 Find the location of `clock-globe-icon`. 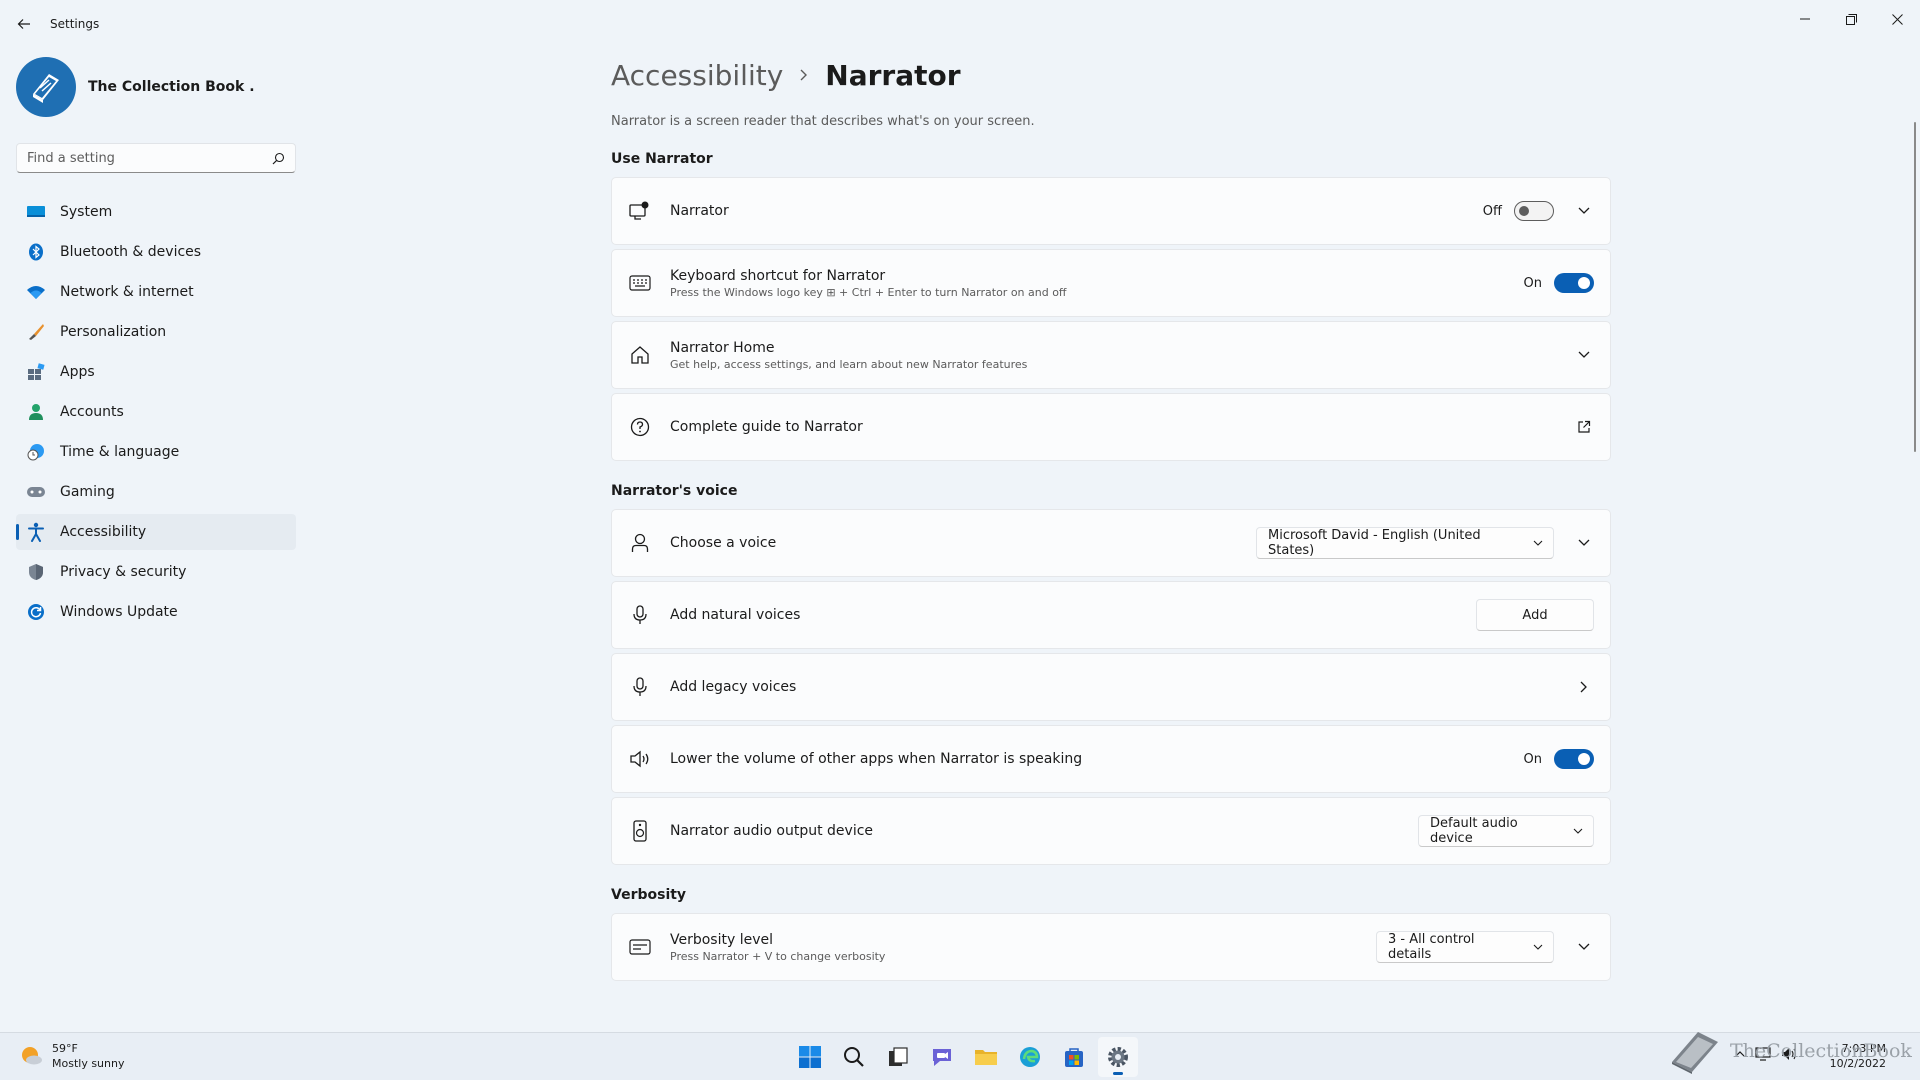

clock-globe-icon is located at coordinates (36, 452).